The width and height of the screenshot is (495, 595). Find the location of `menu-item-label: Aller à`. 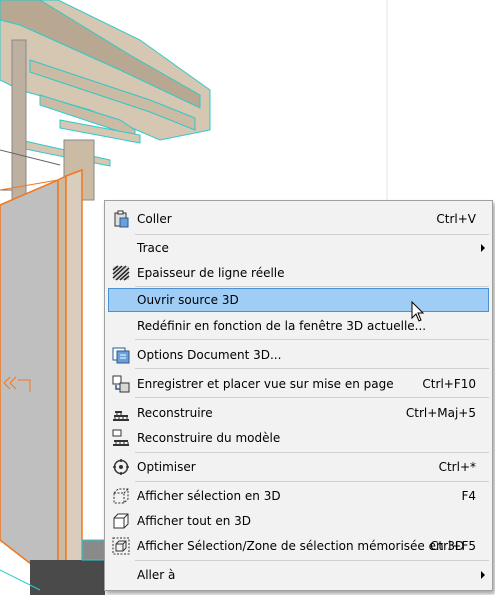

menu-item-label: Aller à is located at coordinates (156, 575).